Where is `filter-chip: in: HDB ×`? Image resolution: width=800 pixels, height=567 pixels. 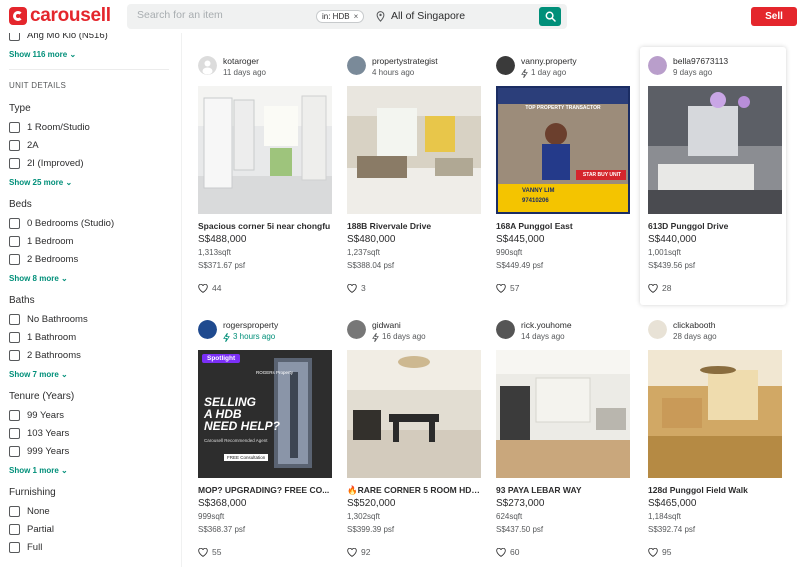 filter-chip: in: HDB × is located at coordinates (340, 16).